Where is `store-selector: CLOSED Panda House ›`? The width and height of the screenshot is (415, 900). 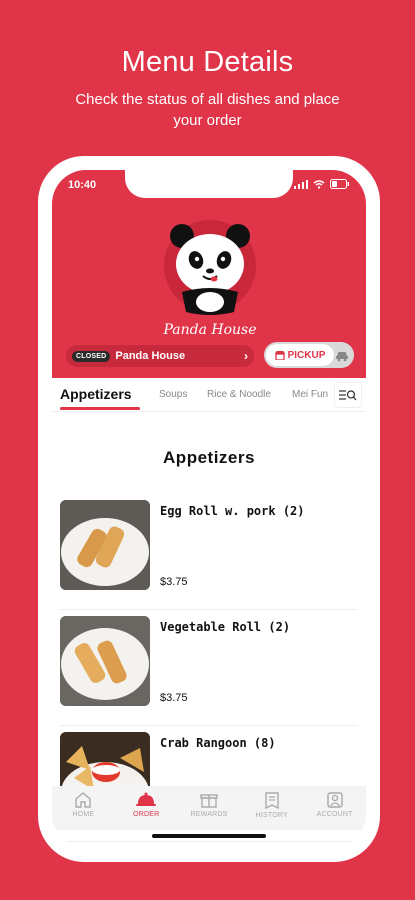 store-selector: CLOSED Panda House › is located at coordinates (160, 356).